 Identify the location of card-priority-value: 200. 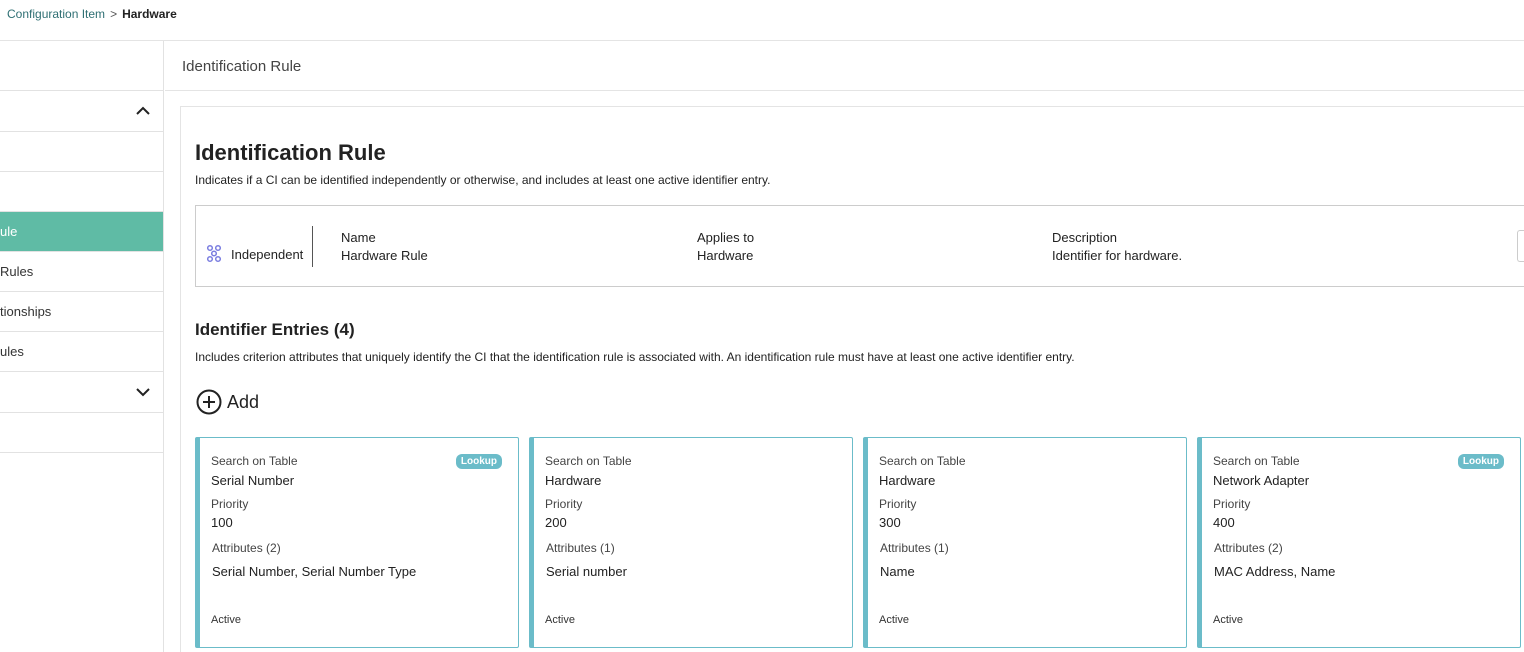
(556, 522).